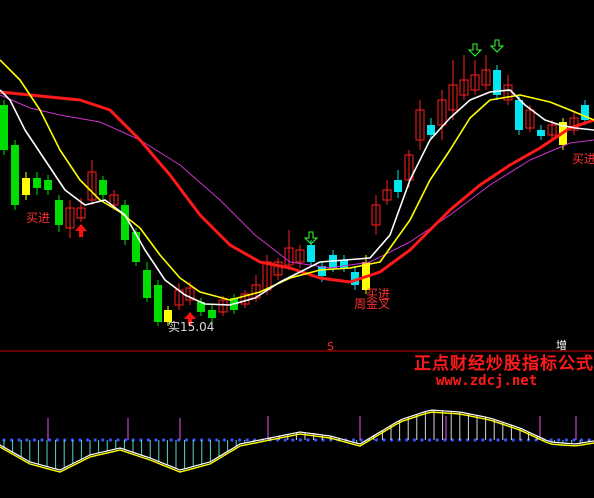 This screenshot has width=594, height=498. I want to click on weekly-cross-label: 周金叉, so click(372, 304).